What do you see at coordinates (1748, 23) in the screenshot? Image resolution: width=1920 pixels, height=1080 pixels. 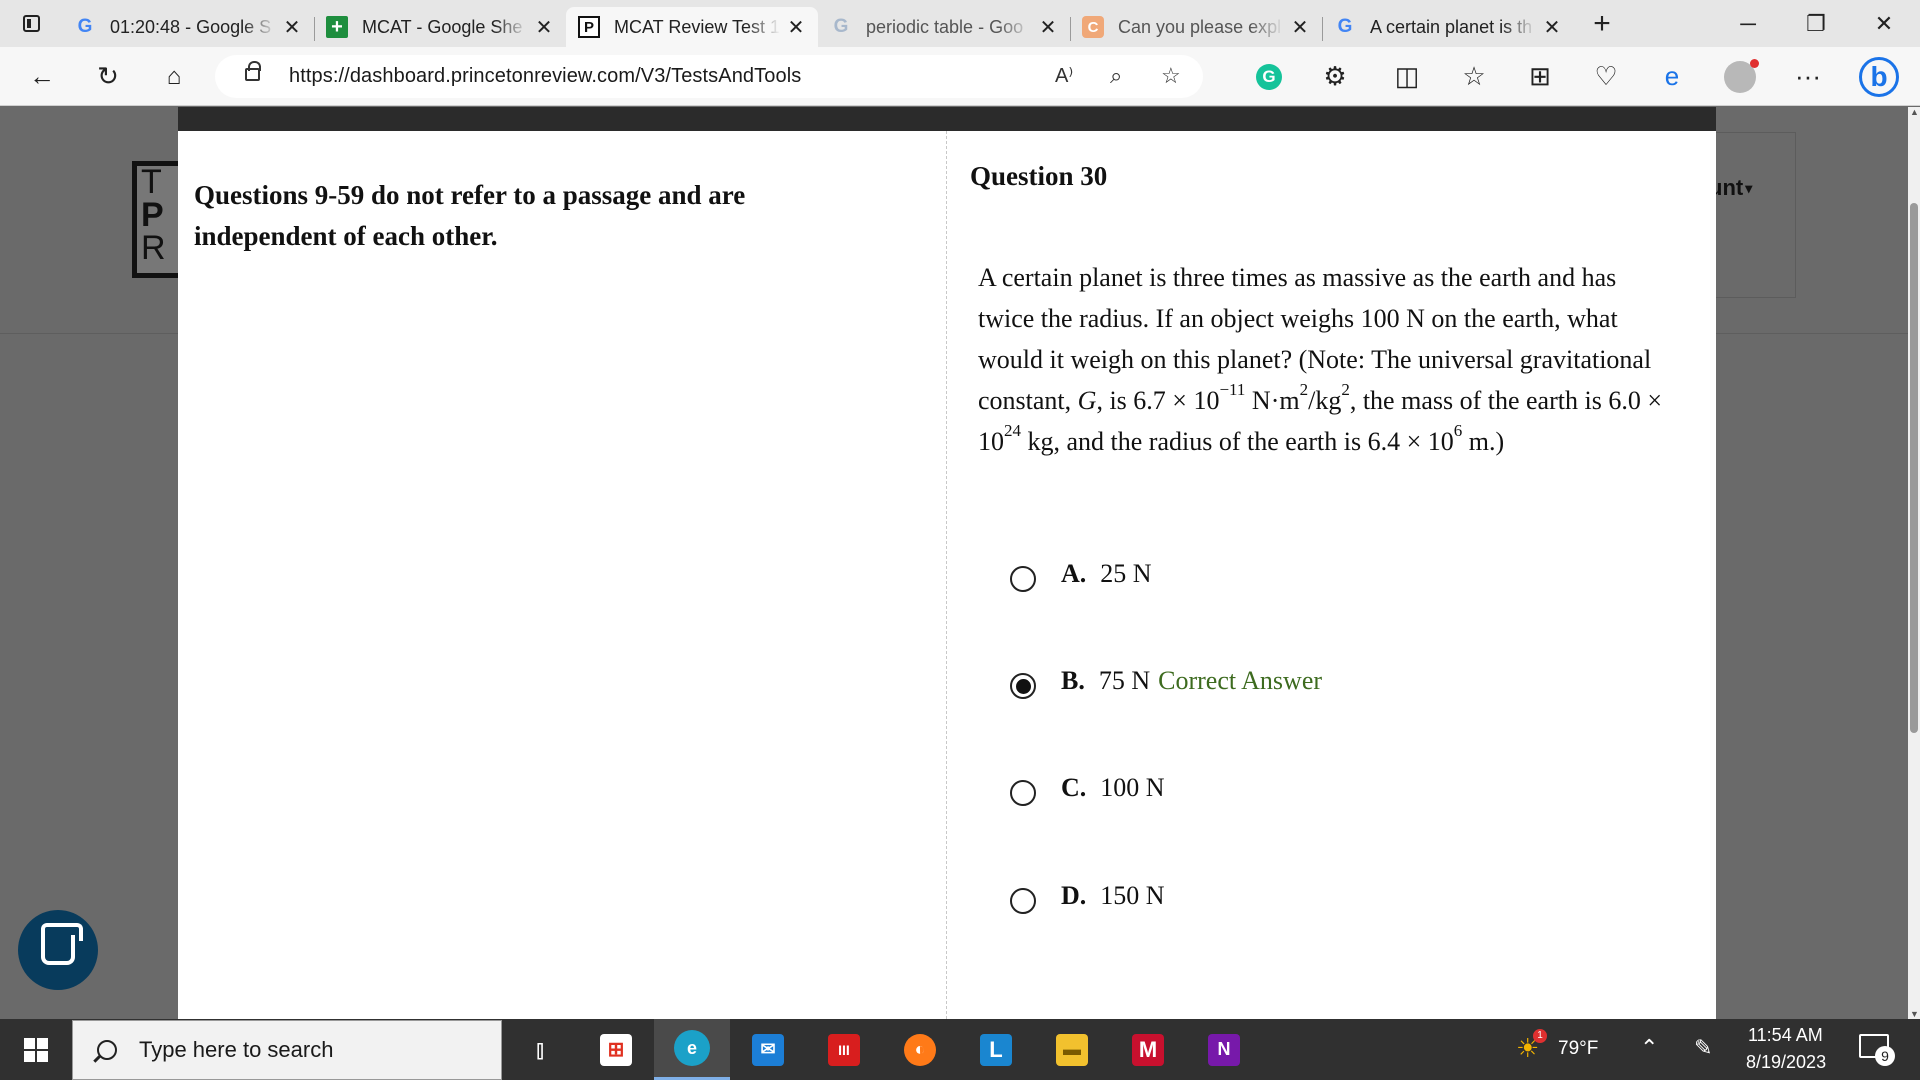 I see `minimize-button: ─` at bounding box center [1748, 23].